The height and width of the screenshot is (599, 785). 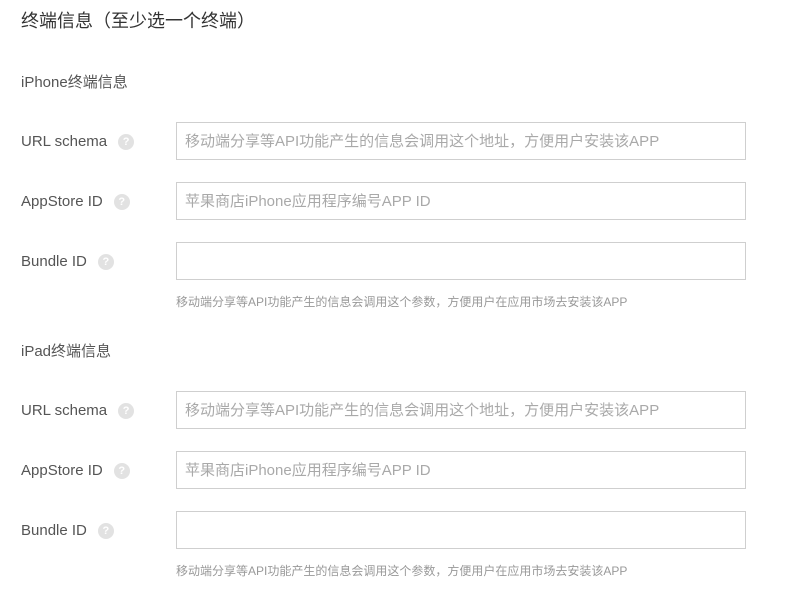 I want to click on ipad-bundle-id-input, so click(x=461, y=530).